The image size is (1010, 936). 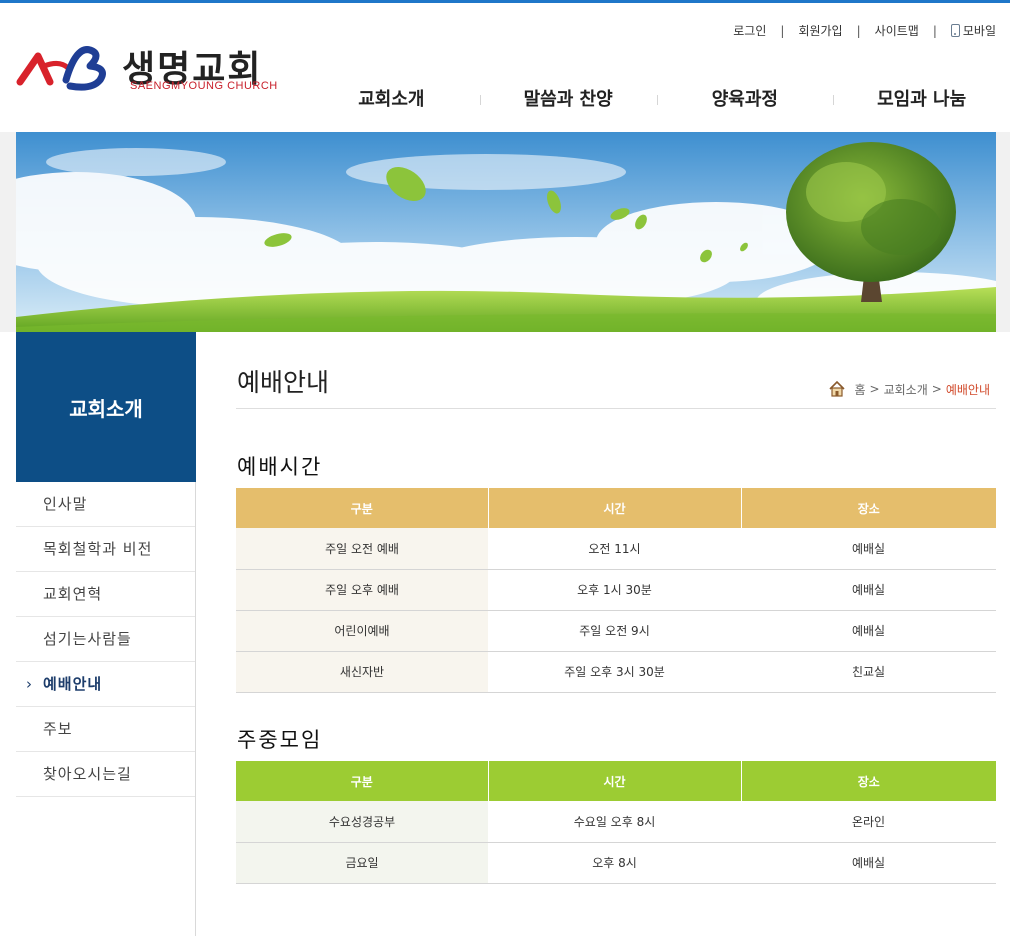 What do you see at coordinates (105, 684) in the screenshot?
I see `sidebar-item-worship: › 예배안내` at bounding box center [105, 684].